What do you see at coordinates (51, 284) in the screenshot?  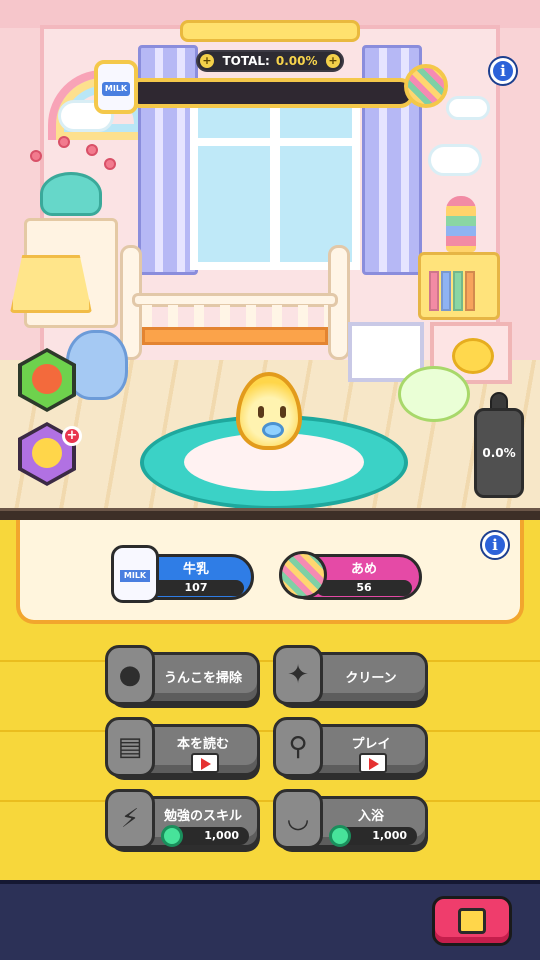 I see `lamp` at bounding box center [51, 284].